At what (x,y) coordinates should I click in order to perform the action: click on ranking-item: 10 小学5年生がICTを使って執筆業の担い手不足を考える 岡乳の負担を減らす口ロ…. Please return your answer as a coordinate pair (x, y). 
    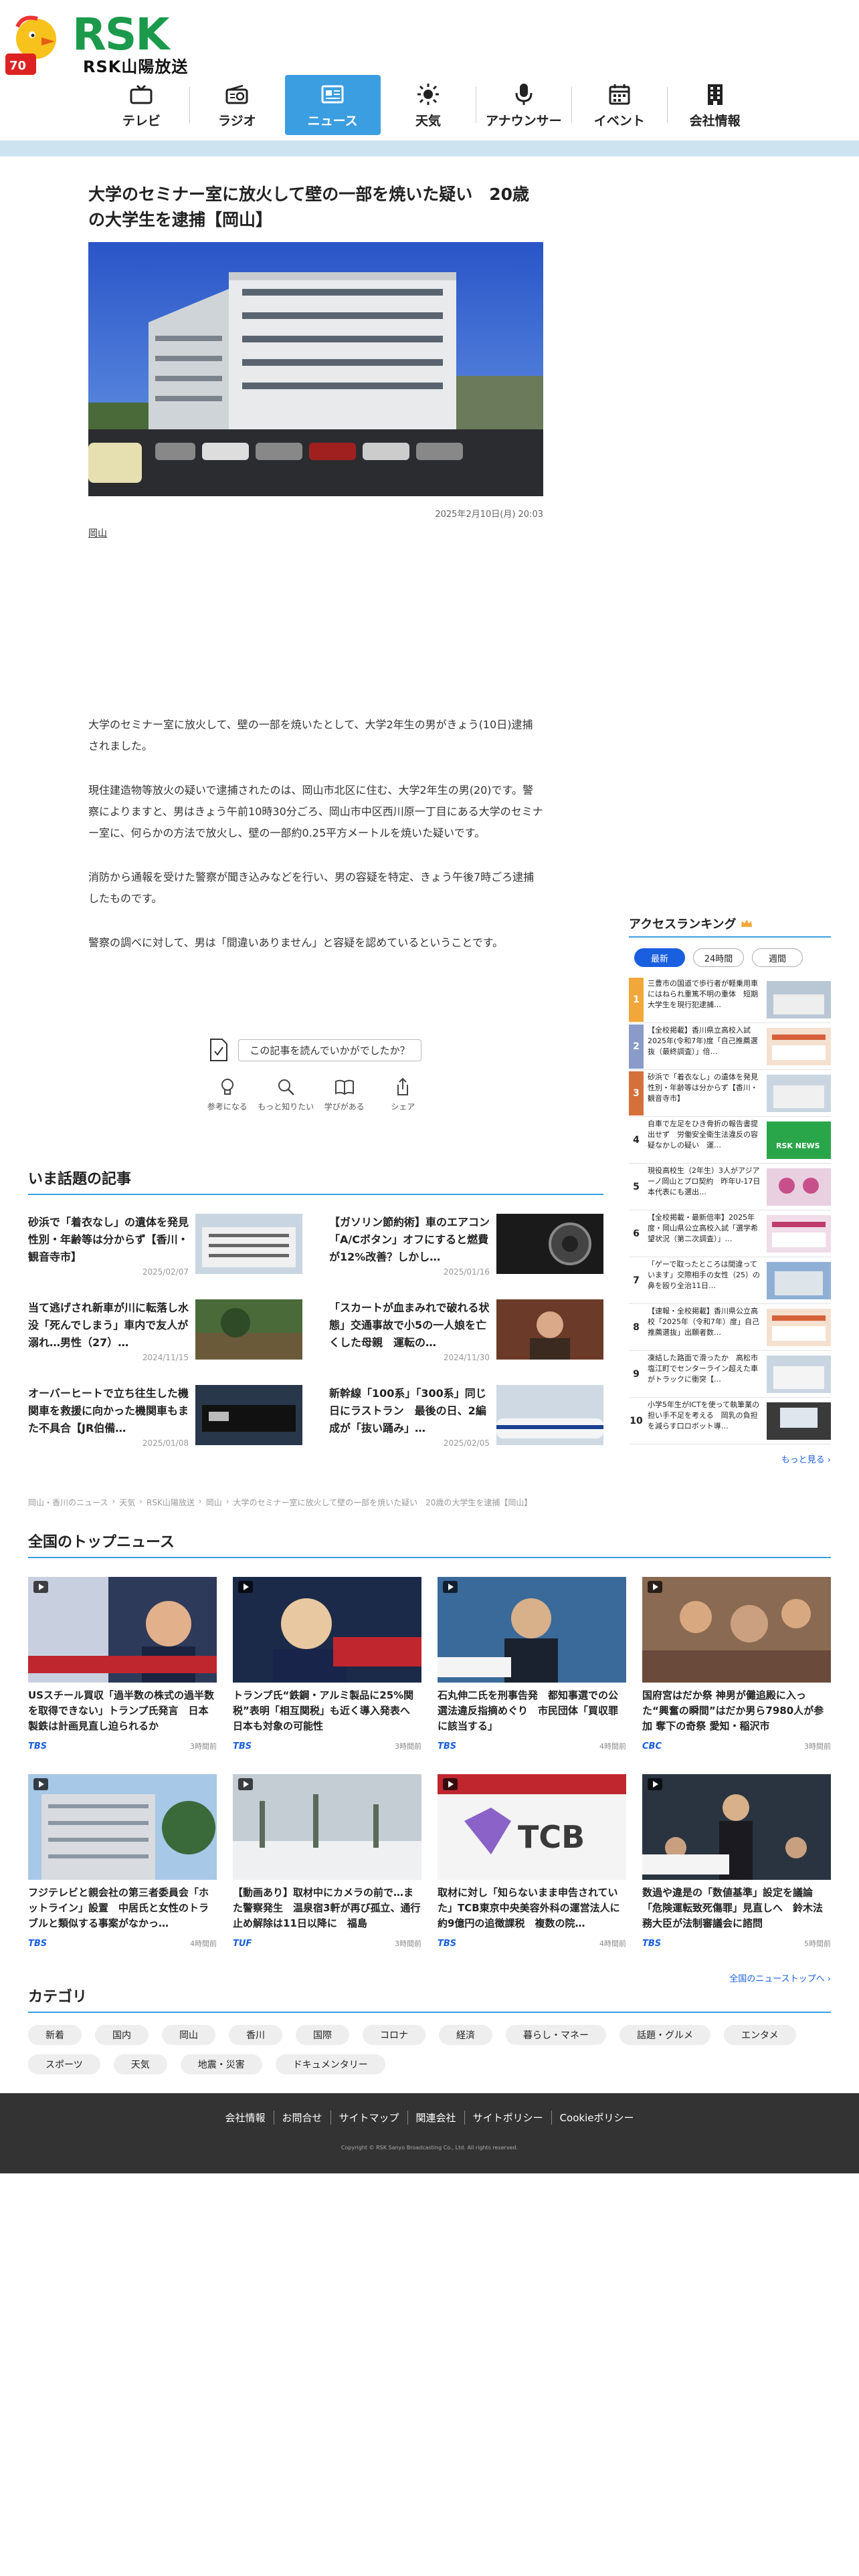
    Looking at the image, I should click on (730, 1421).